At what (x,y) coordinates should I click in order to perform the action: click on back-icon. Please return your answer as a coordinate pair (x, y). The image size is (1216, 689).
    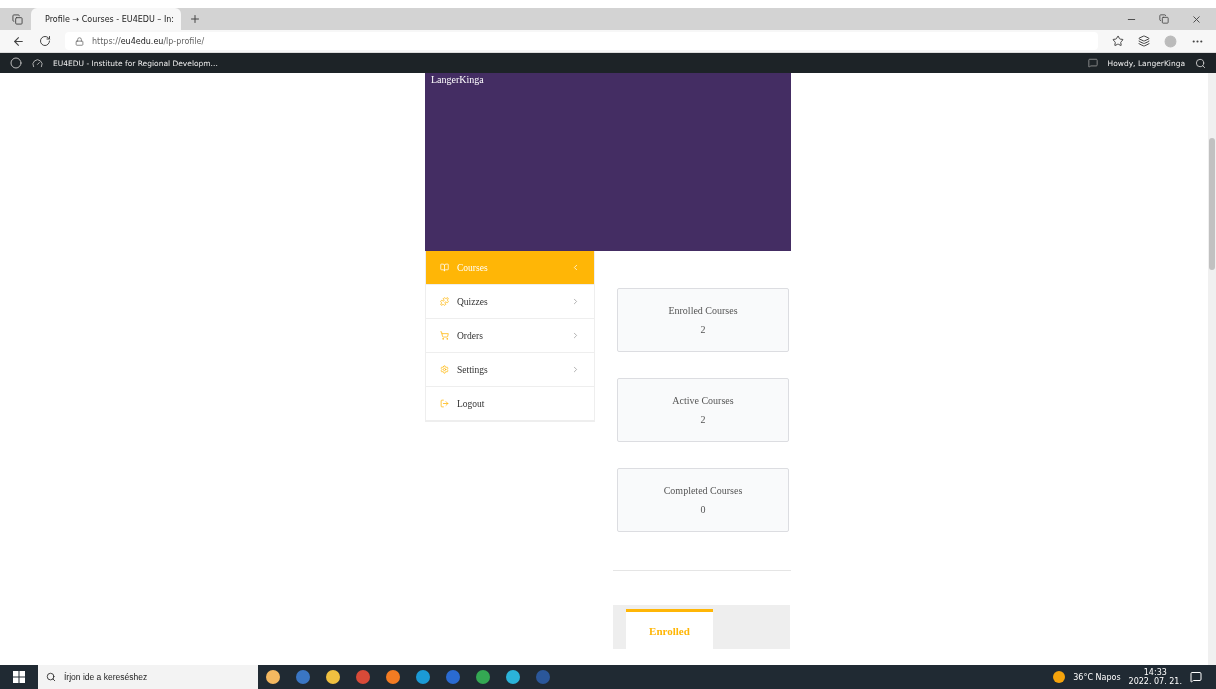
    Looking at the image, I should click on (18, 41).